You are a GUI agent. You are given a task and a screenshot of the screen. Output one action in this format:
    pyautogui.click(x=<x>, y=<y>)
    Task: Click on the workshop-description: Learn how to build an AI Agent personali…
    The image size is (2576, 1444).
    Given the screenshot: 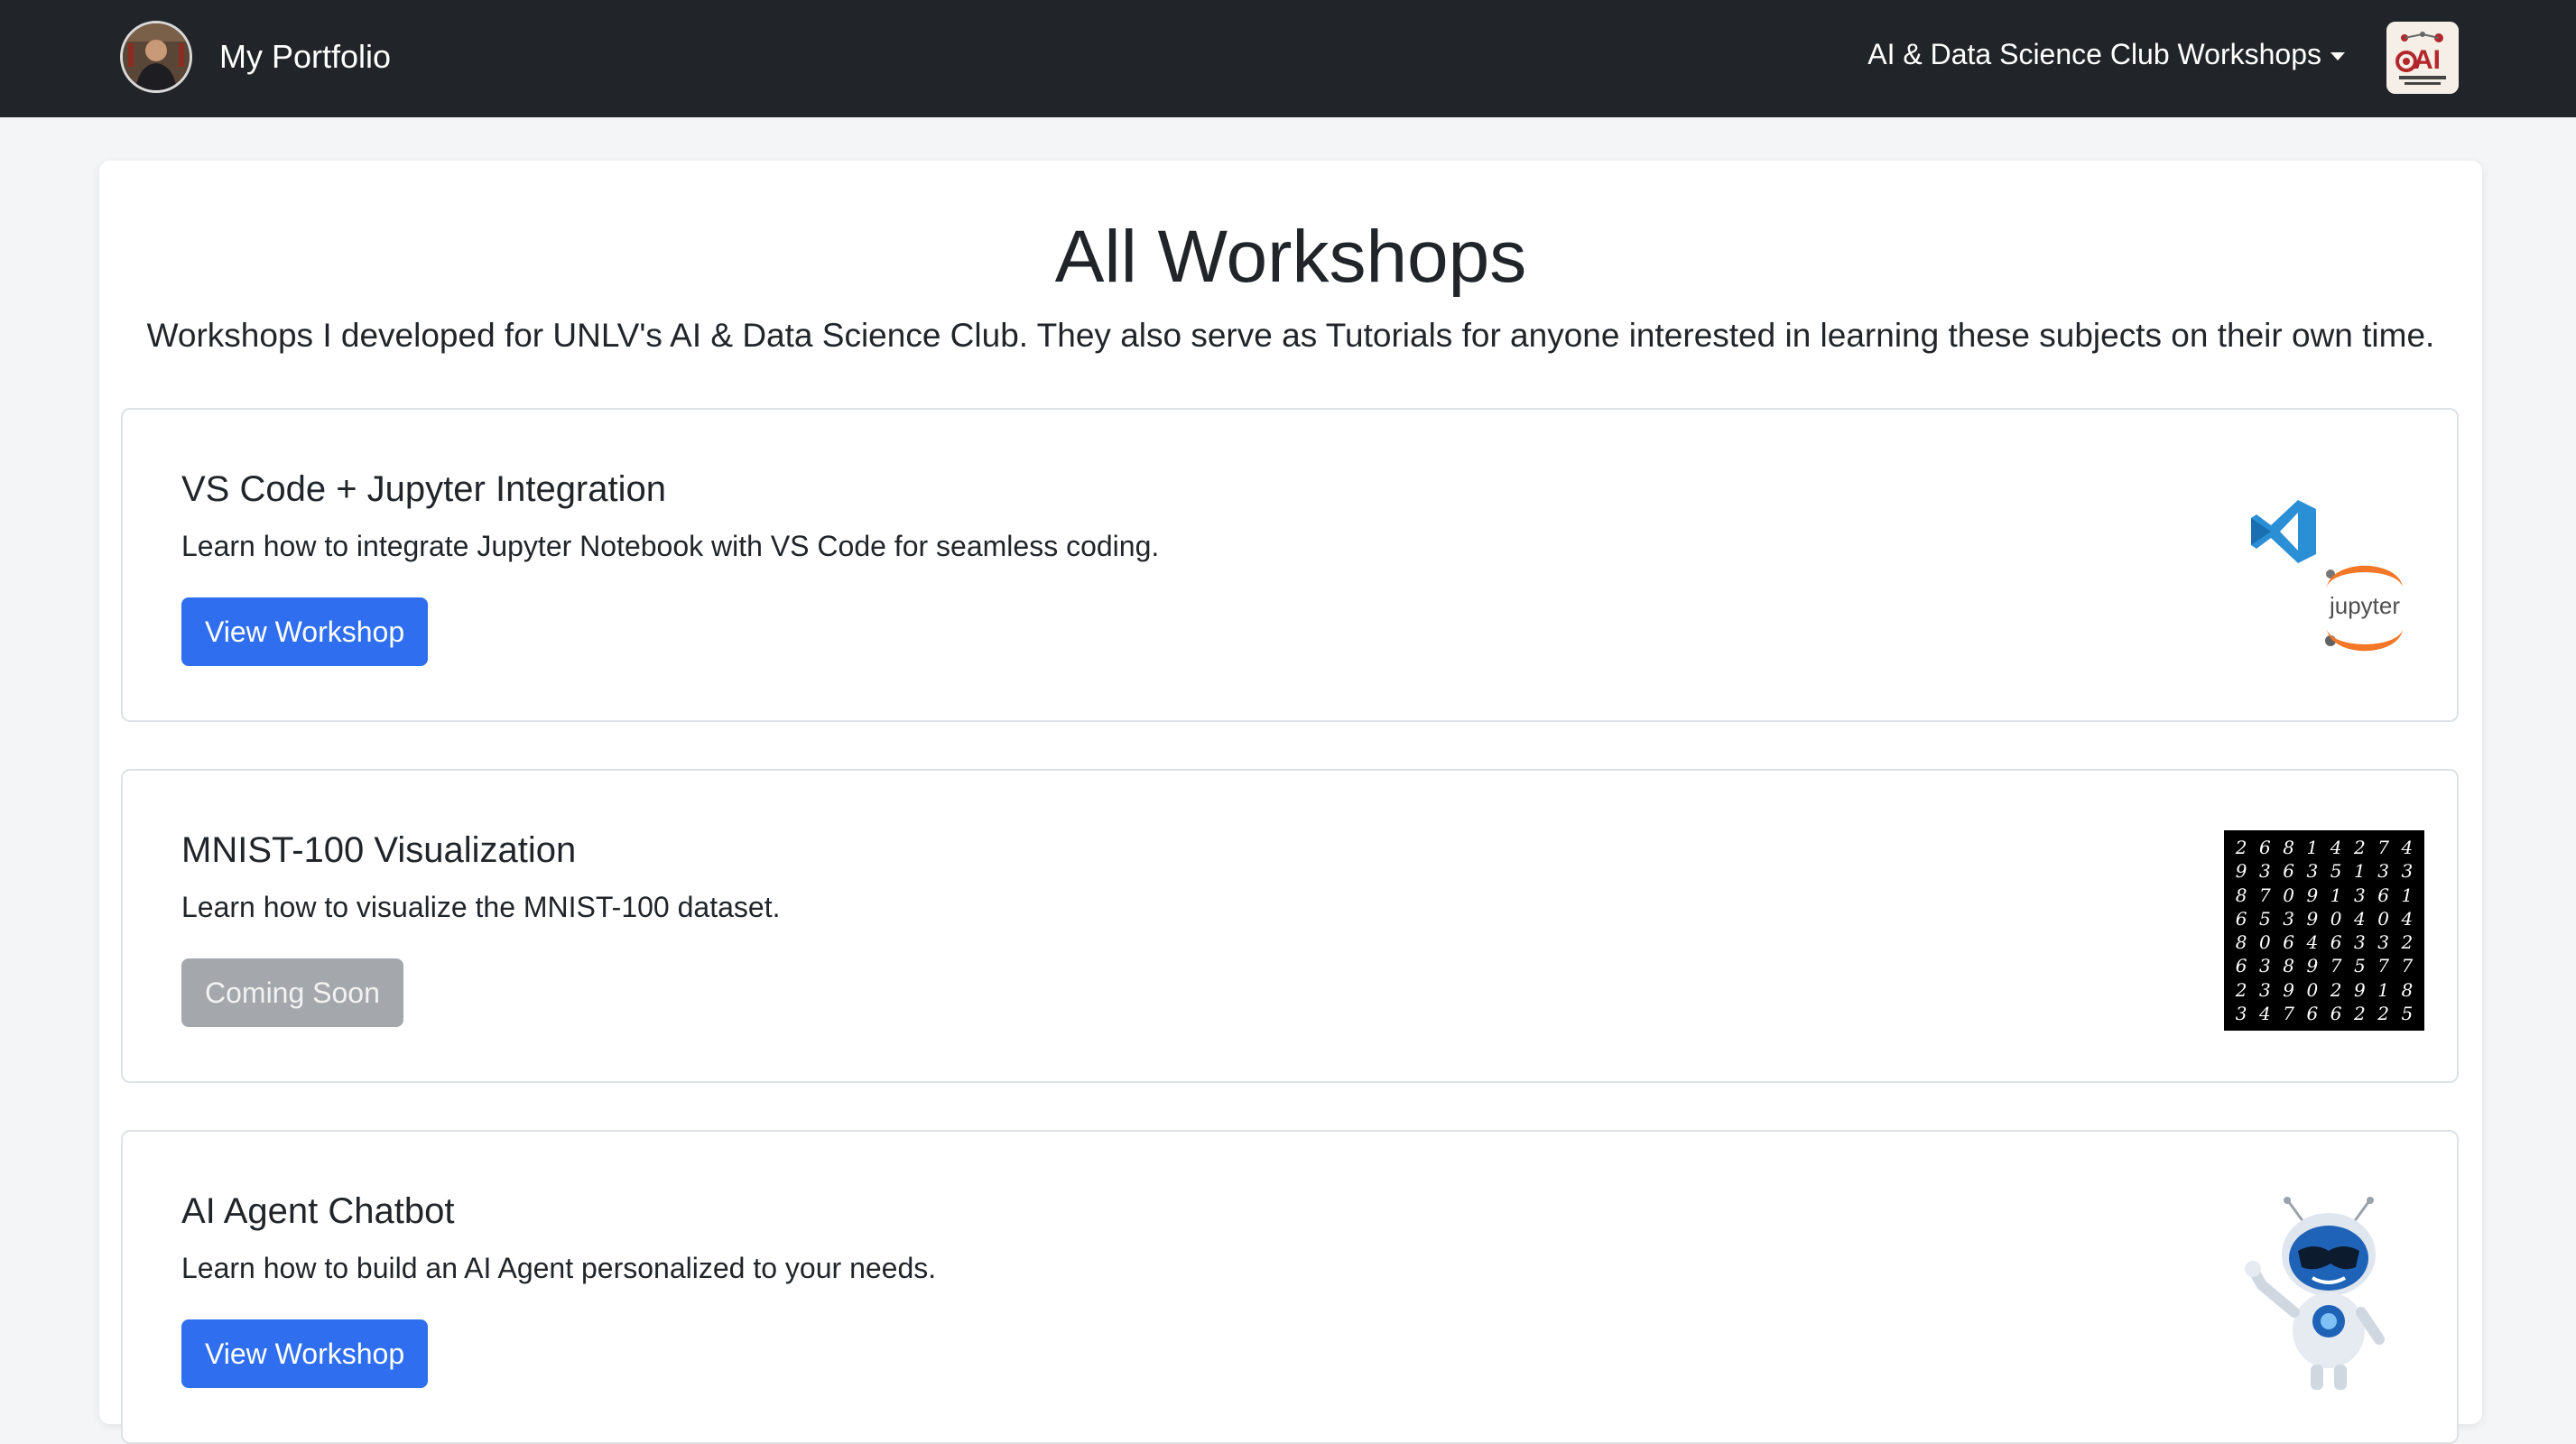 What is the action you would take?
    pyautogui.click(x=559, y=1268)
    